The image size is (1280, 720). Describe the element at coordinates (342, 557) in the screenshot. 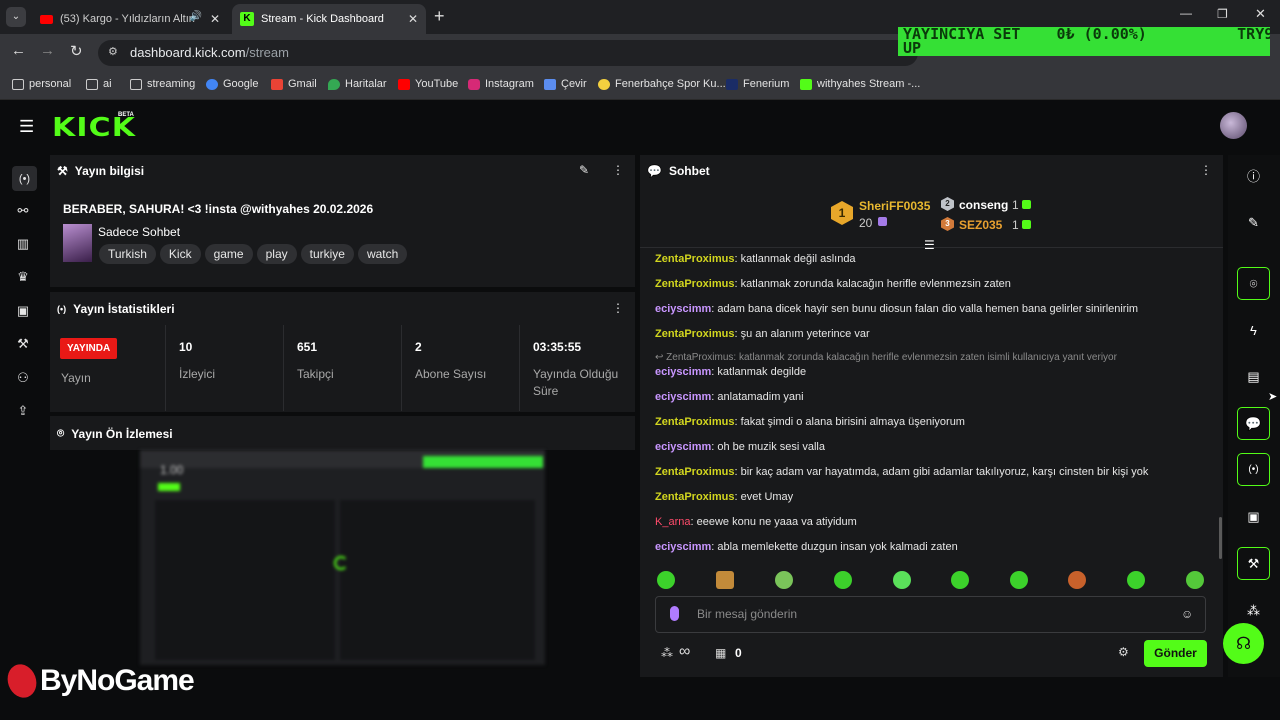

I see `stream-preview-video: 1.00` at that location.